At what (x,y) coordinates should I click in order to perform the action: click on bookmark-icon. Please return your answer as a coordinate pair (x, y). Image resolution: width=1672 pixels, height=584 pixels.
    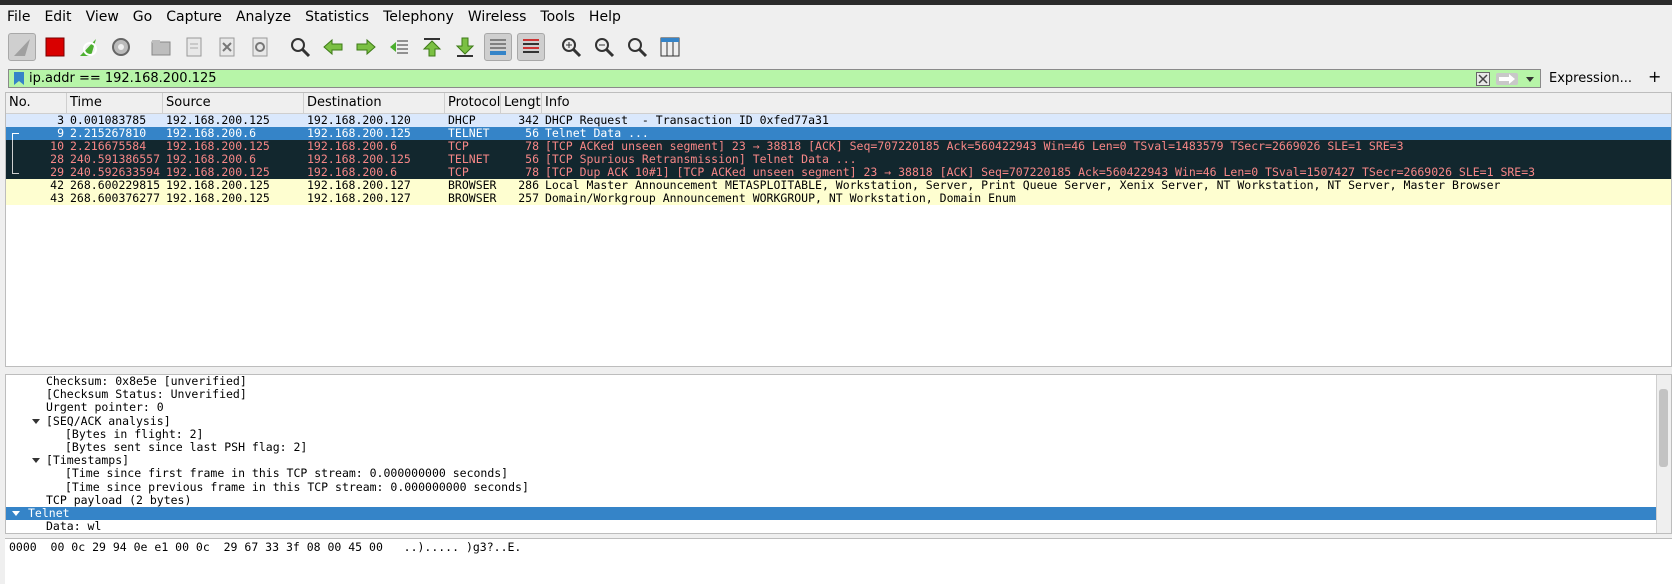
    Looking at the image, I should click on (19, 78).